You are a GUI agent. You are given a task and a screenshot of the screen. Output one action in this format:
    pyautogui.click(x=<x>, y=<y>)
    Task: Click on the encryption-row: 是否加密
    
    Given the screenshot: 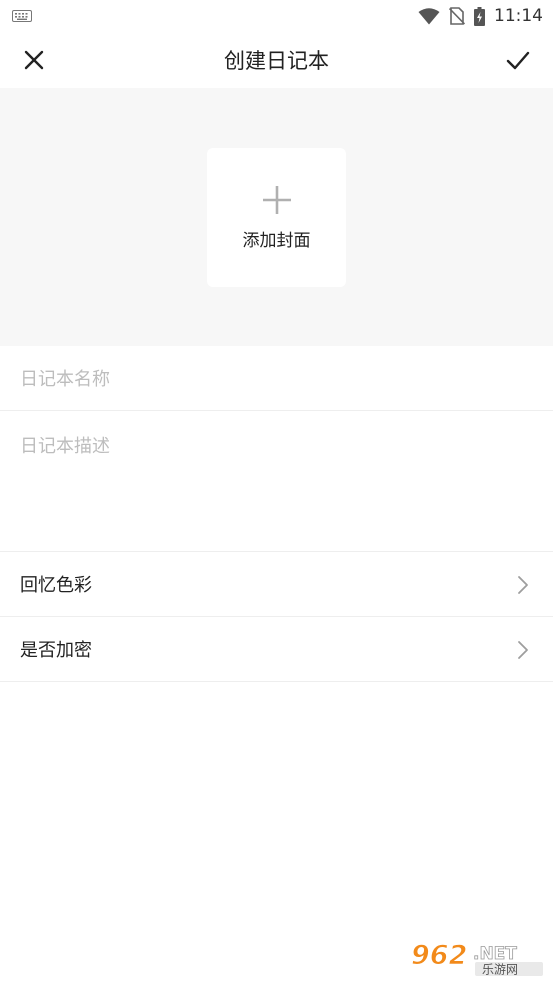 What is the action you would take?
    pyautogui.click(x=276, y=649)
    